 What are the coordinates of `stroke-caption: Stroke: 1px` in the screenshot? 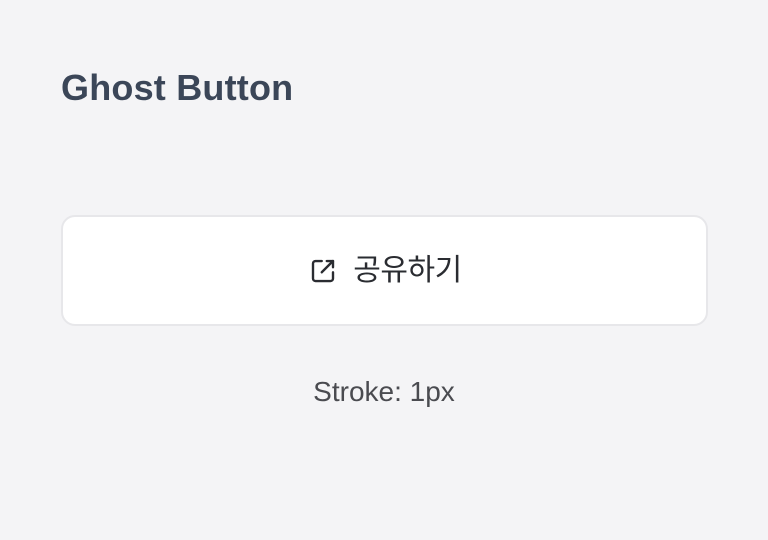 It's located at (384, 391).